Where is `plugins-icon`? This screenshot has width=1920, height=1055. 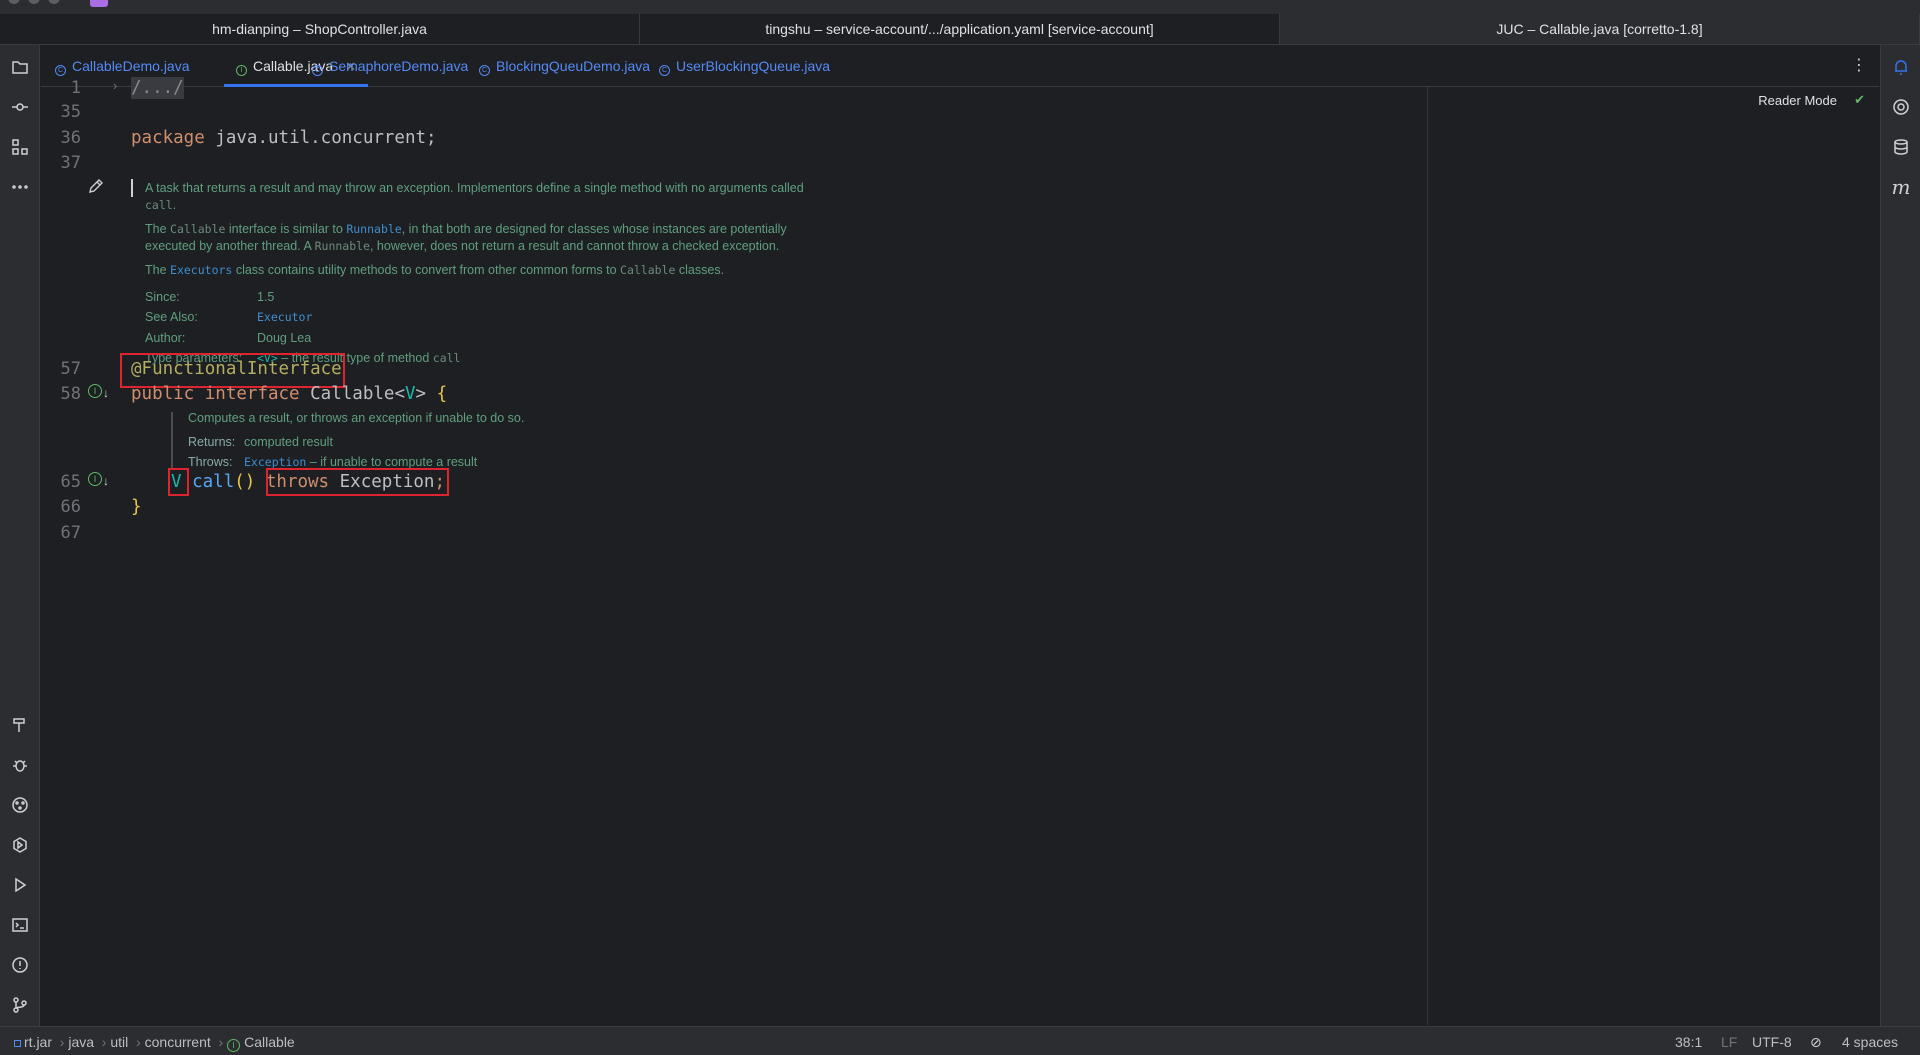
plugins-icon is located at coordinates (20, 805).